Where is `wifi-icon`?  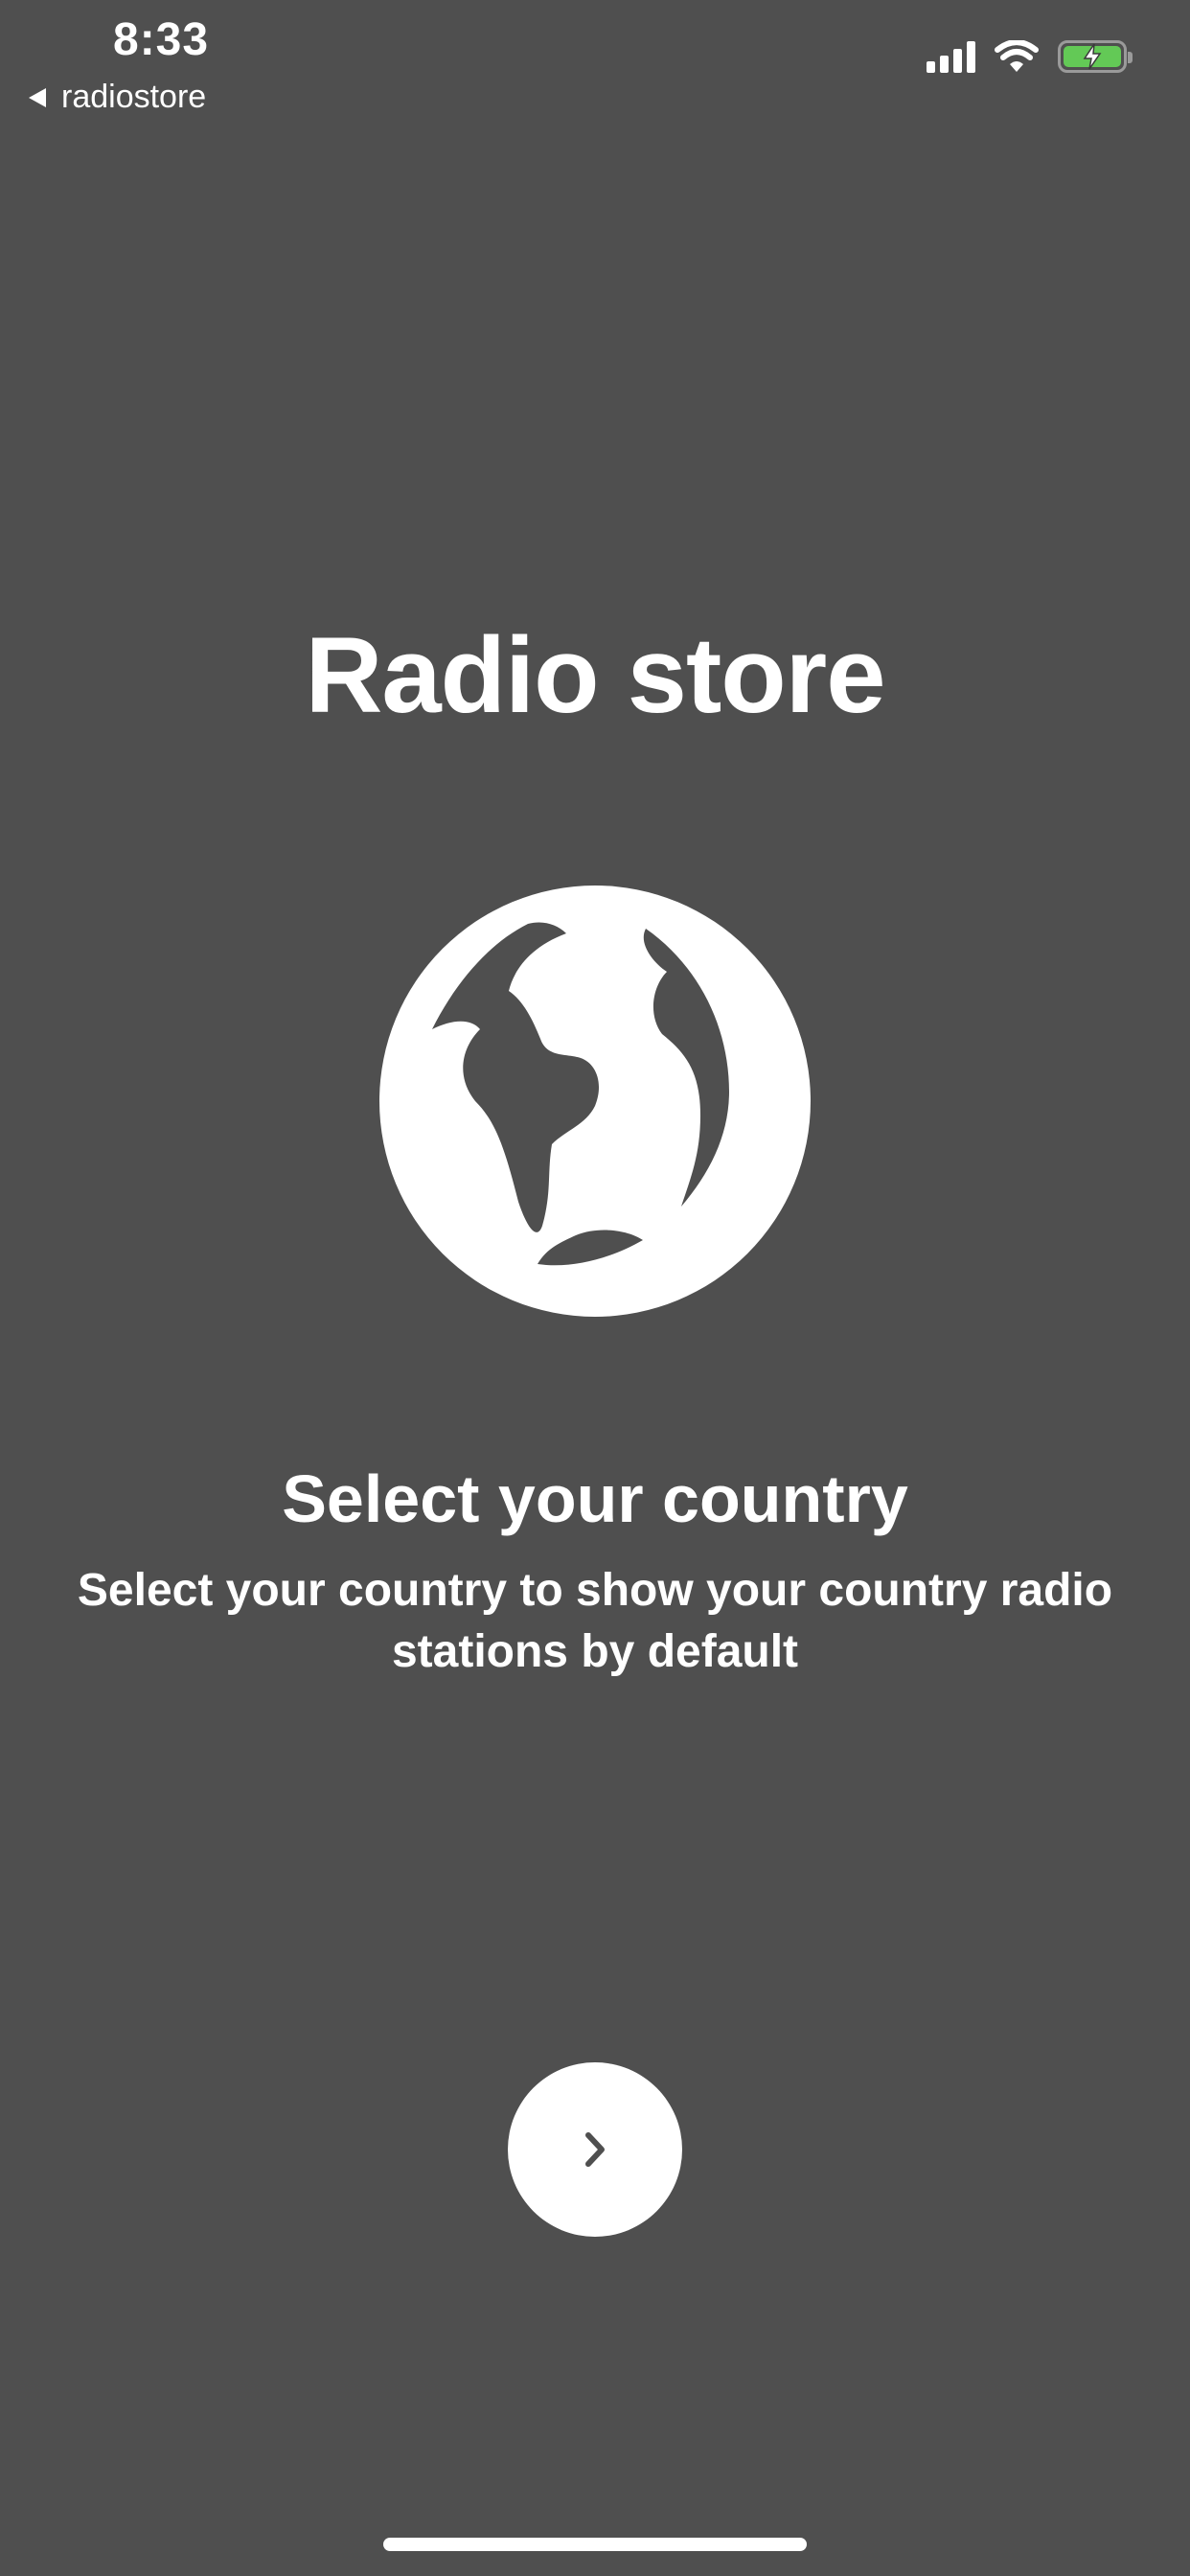
wifi-icon is located at coordinates (1017, 56).